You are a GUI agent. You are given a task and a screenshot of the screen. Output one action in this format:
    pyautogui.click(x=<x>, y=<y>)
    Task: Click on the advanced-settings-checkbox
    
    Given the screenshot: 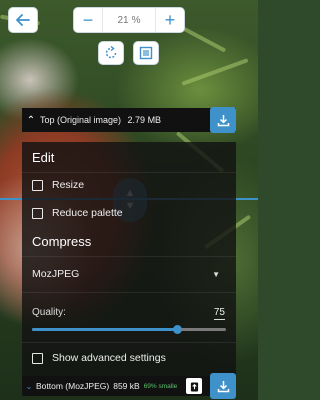 What is the action you would take?
    pyautogui.click(x=37, y=358)
    